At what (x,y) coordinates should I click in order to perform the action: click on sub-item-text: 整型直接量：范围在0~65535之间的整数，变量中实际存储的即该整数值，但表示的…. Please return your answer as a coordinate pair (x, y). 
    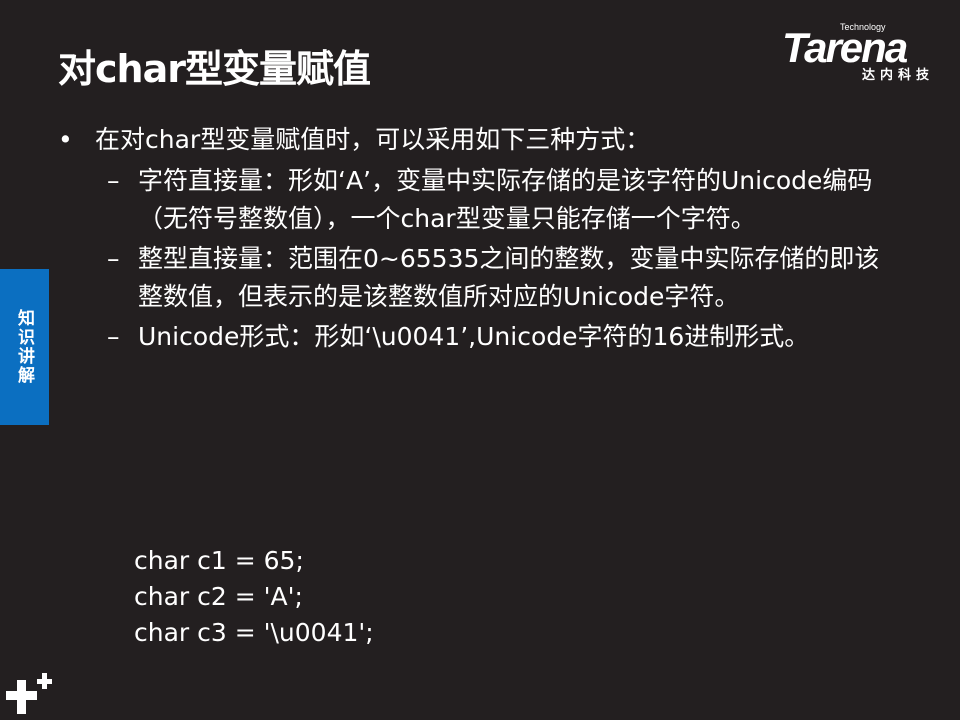
    Looking at the image, I should click on (509, 277).